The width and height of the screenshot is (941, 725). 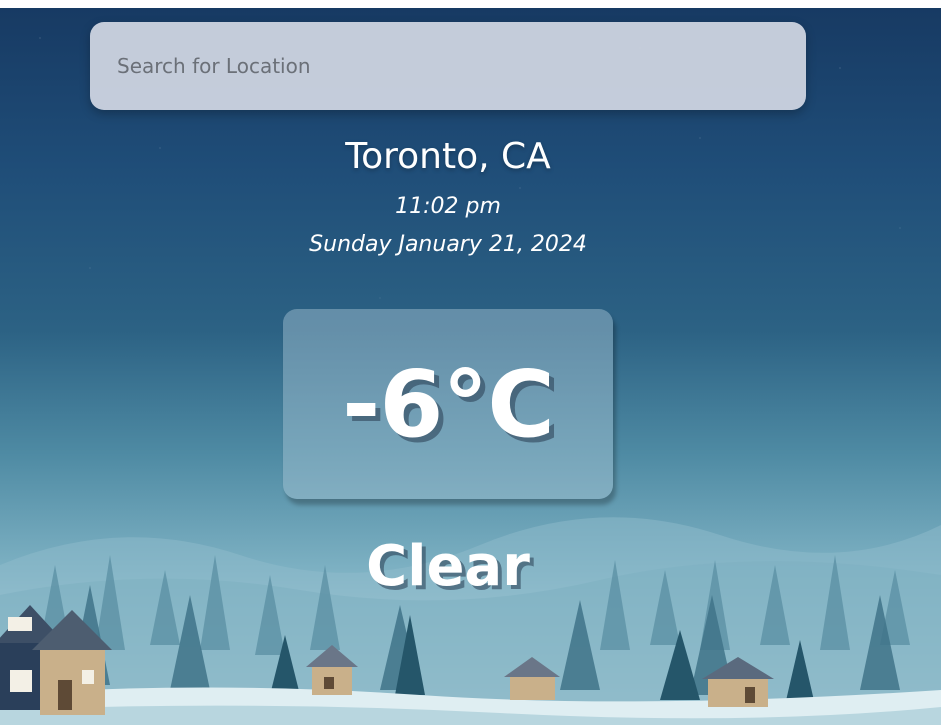 I want to click on search-input, so click(x=448, y=66).